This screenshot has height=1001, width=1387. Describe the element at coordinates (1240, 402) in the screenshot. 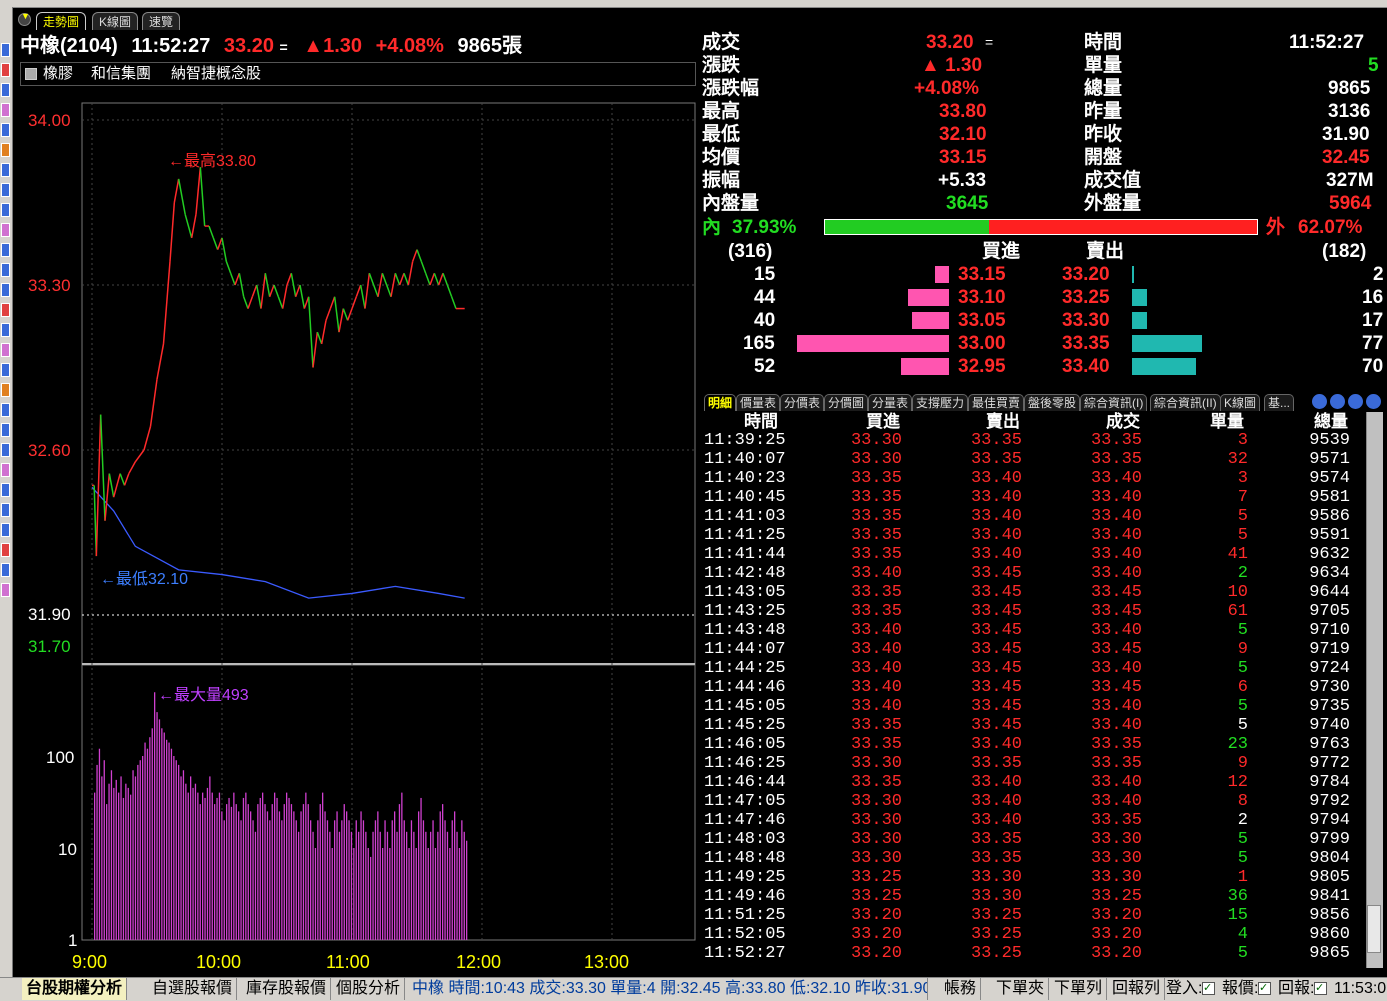

I see `detail-tab: K線圖` at that location.